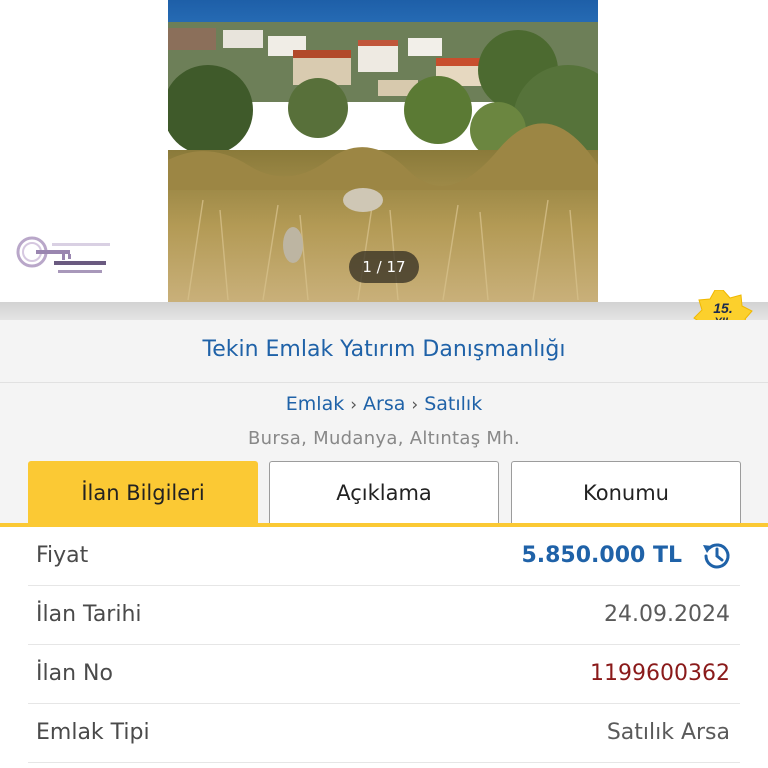 This screenshot has height=768, width=768. I want to click on price-label: Fiyat, so click(62, 555).